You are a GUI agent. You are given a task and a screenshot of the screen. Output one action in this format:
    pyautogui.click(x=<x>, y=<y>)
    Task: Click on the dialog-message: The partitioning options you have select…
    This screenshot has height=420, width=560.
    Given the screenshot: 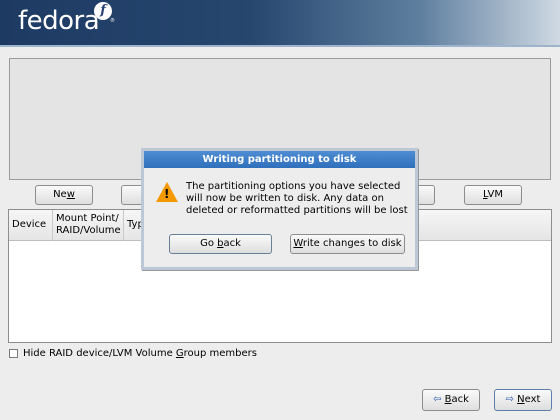 What is the action you would take?
    pyautogui.click(x=297, y=198)
    